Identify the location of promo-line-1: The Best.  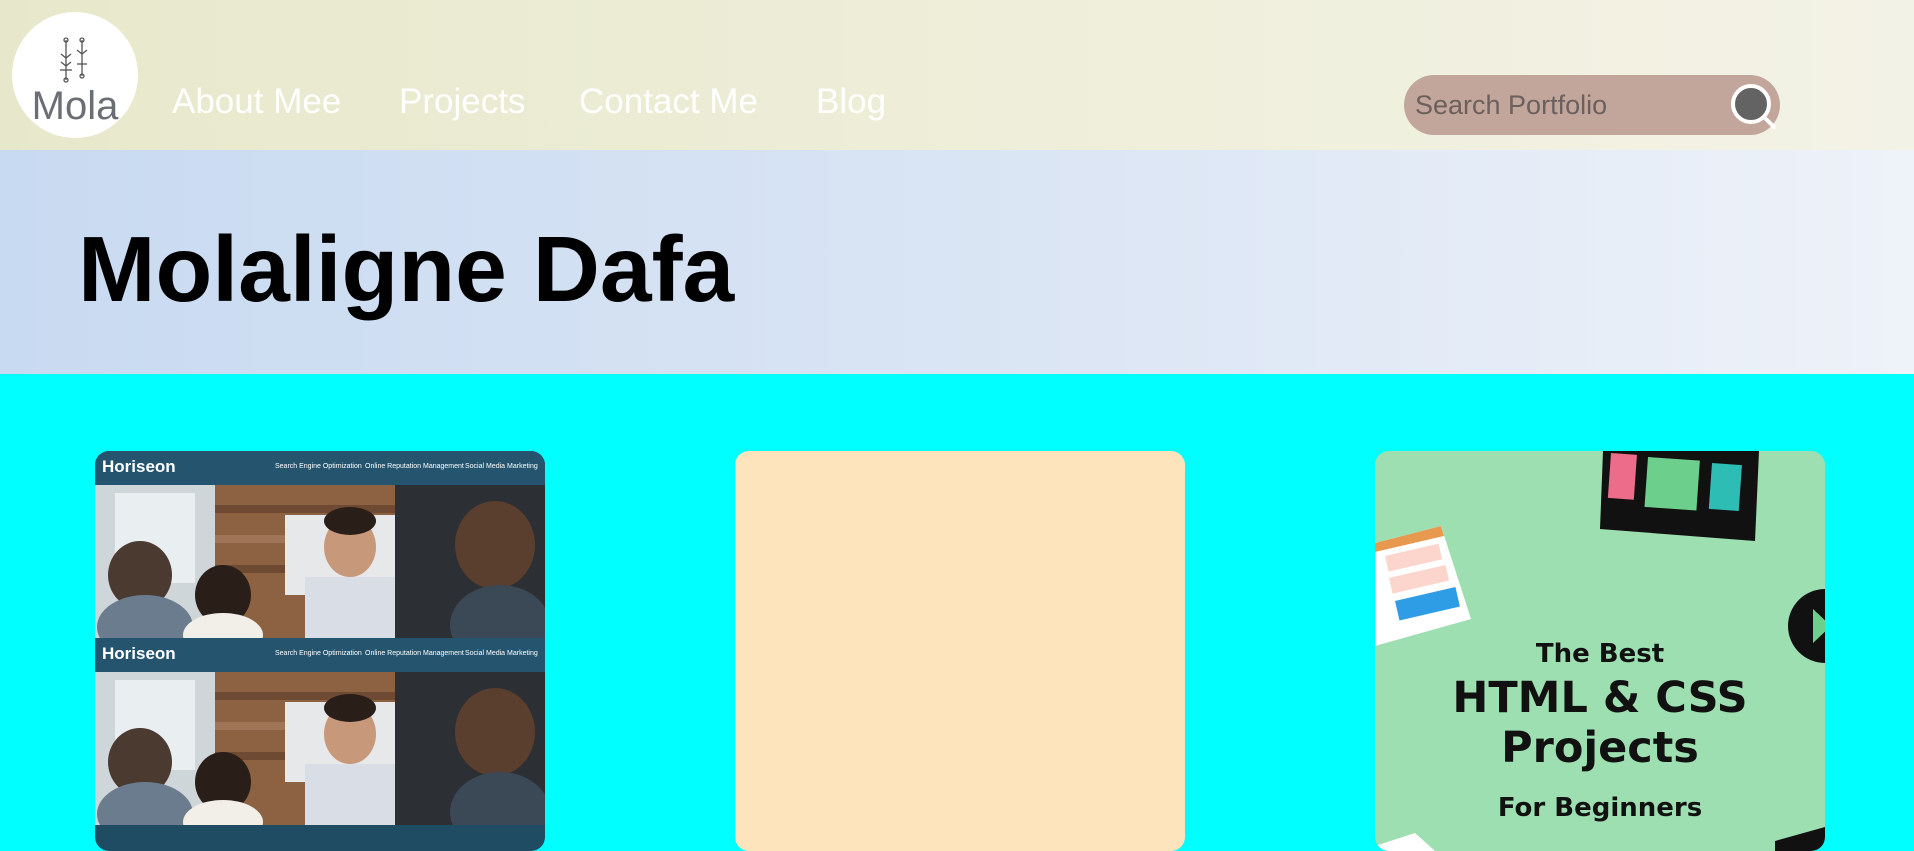
(1600, 654).